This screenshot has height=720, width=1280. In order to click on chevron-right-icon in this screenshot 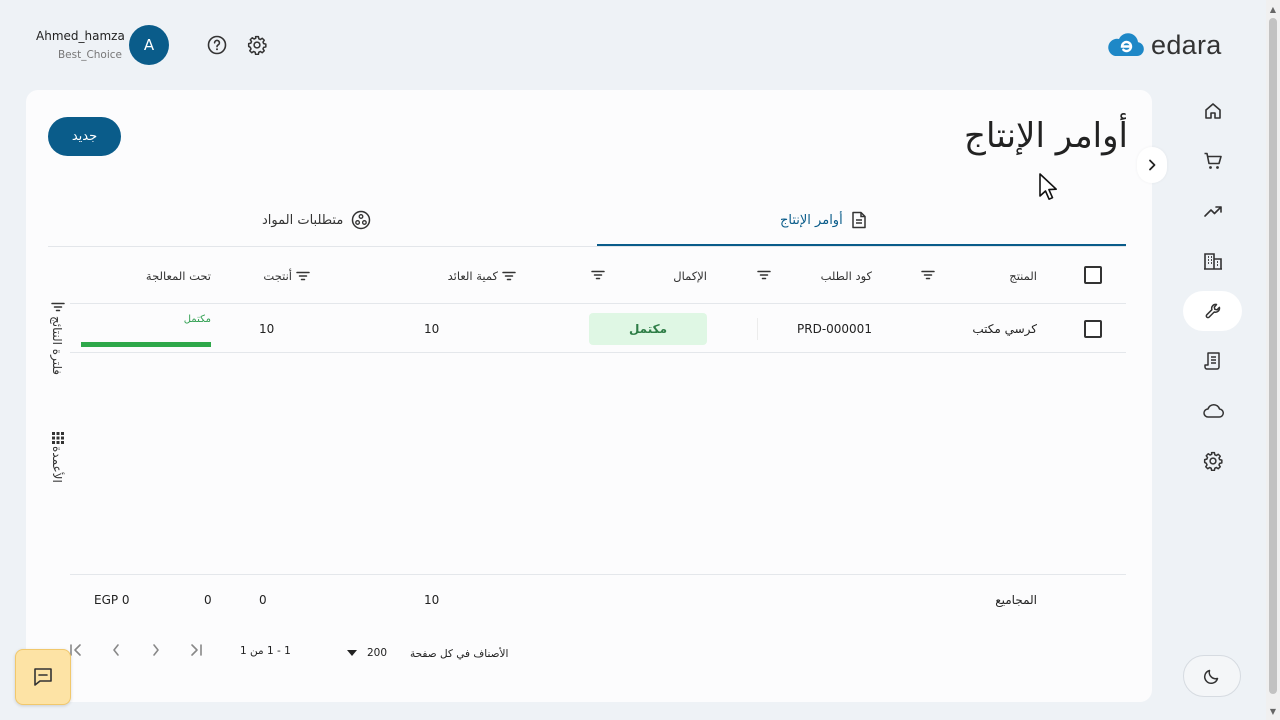, I will do `click(1152, 165)`.